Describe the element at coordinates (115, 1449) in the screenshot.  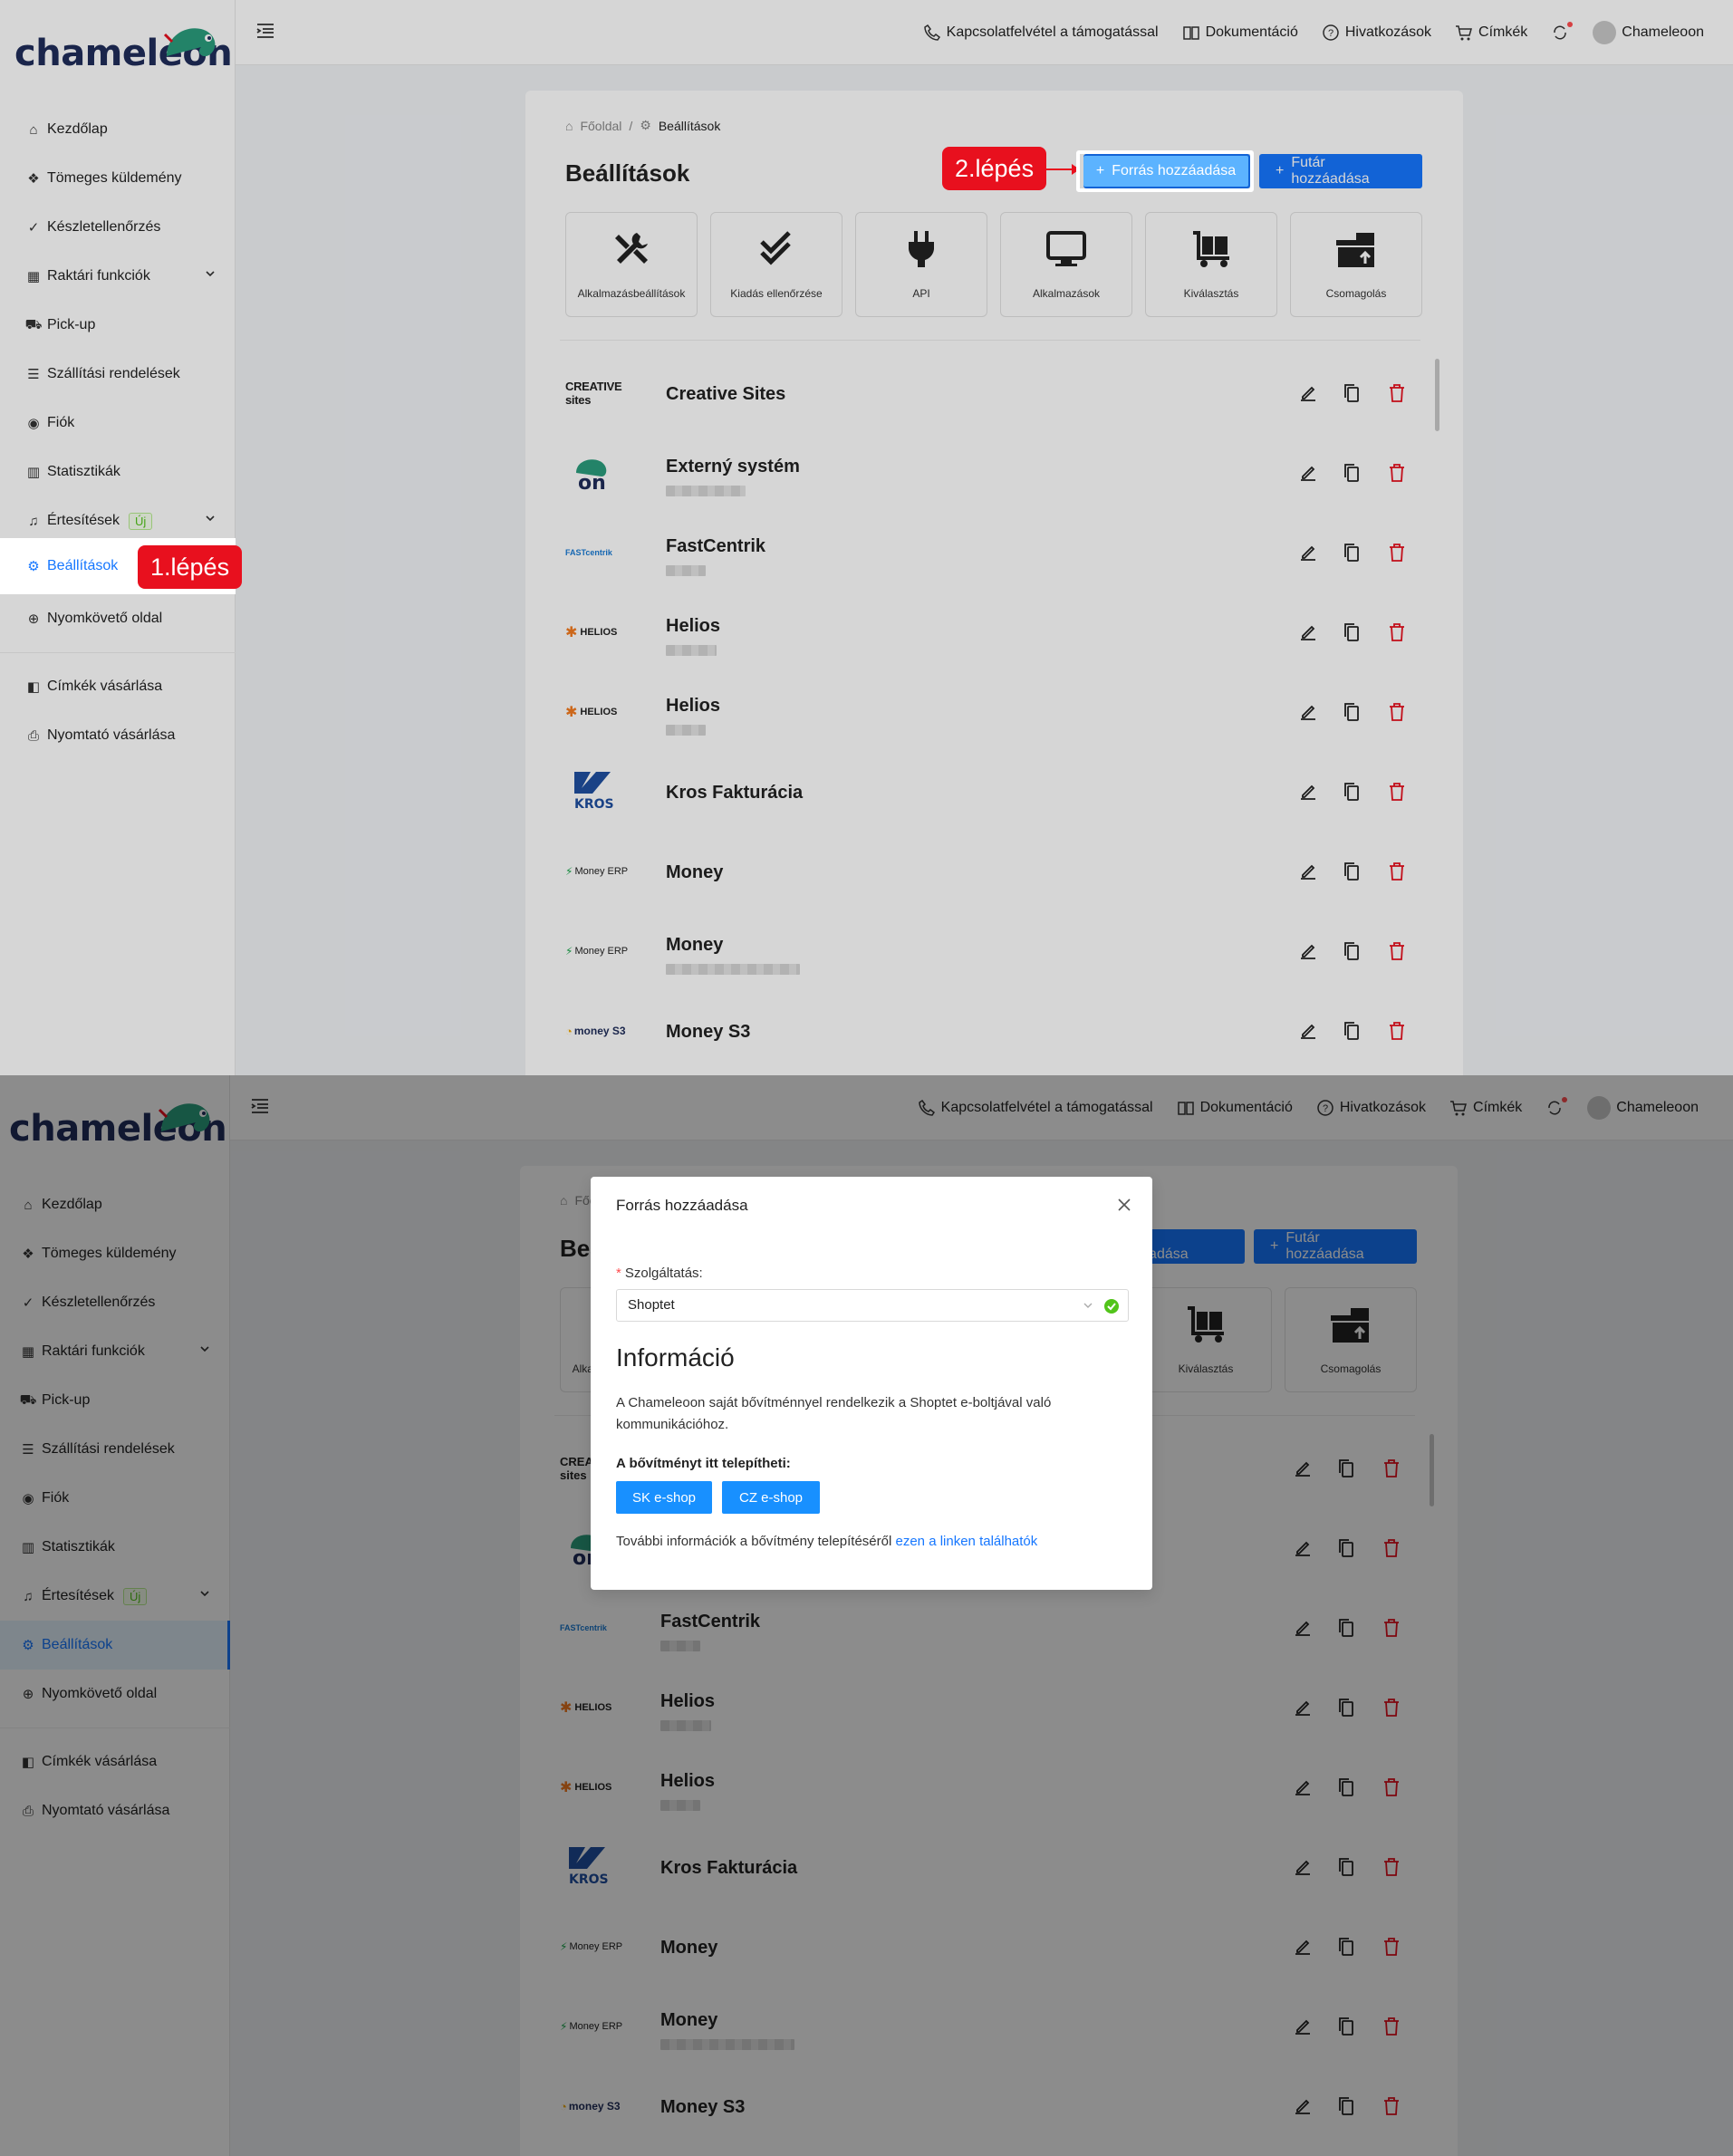
I see `sidebar-item-orders: ☰ Szállítási rendelések` at that location.